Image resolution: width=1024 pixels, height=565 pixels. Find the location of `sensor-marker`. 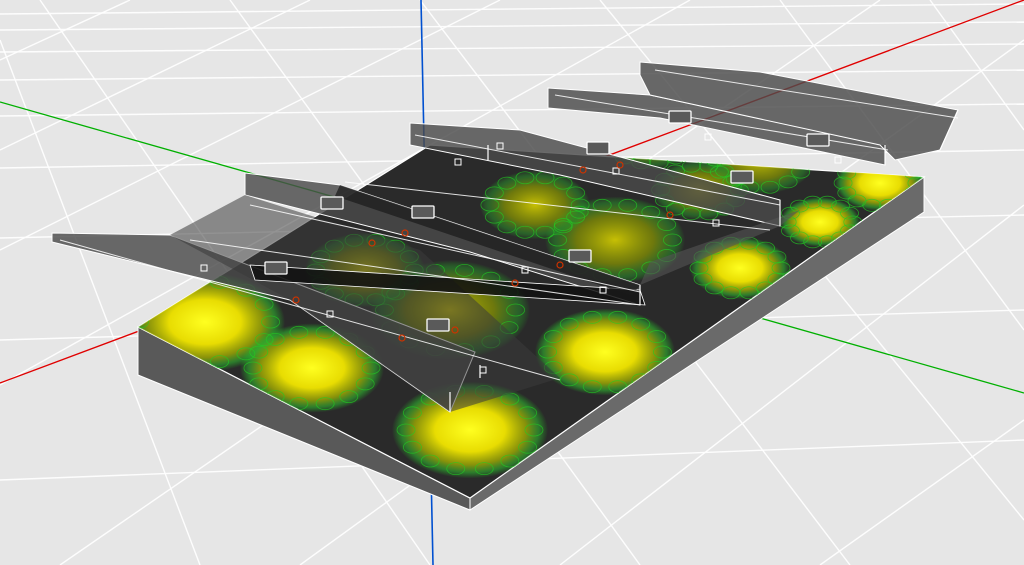

sensor-marker is located at coordinates (838, 160).